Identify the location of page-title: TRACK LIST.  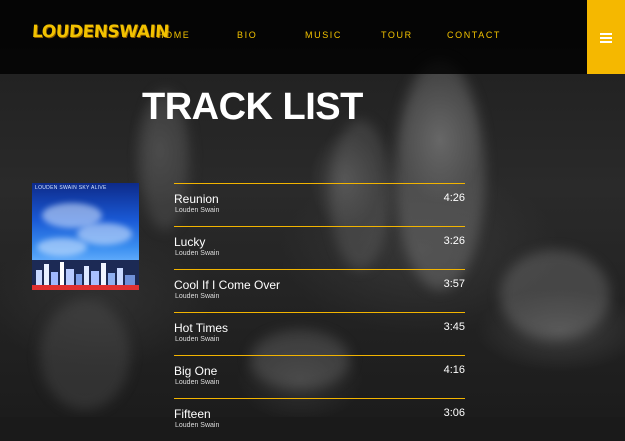
(252, 107).